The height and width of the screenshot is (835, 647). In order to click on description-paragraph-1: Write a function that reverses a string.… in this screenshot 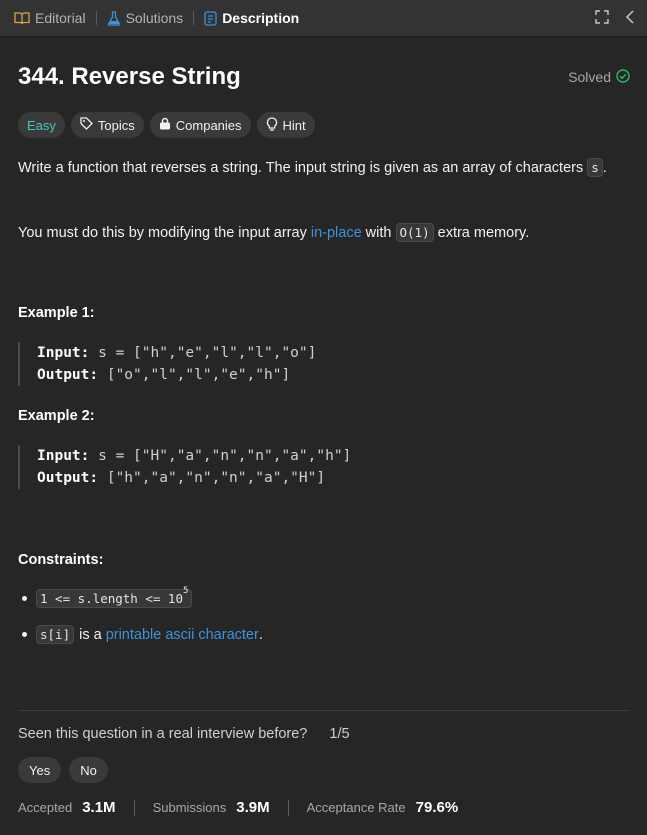, I will do `click(324, 168)`.